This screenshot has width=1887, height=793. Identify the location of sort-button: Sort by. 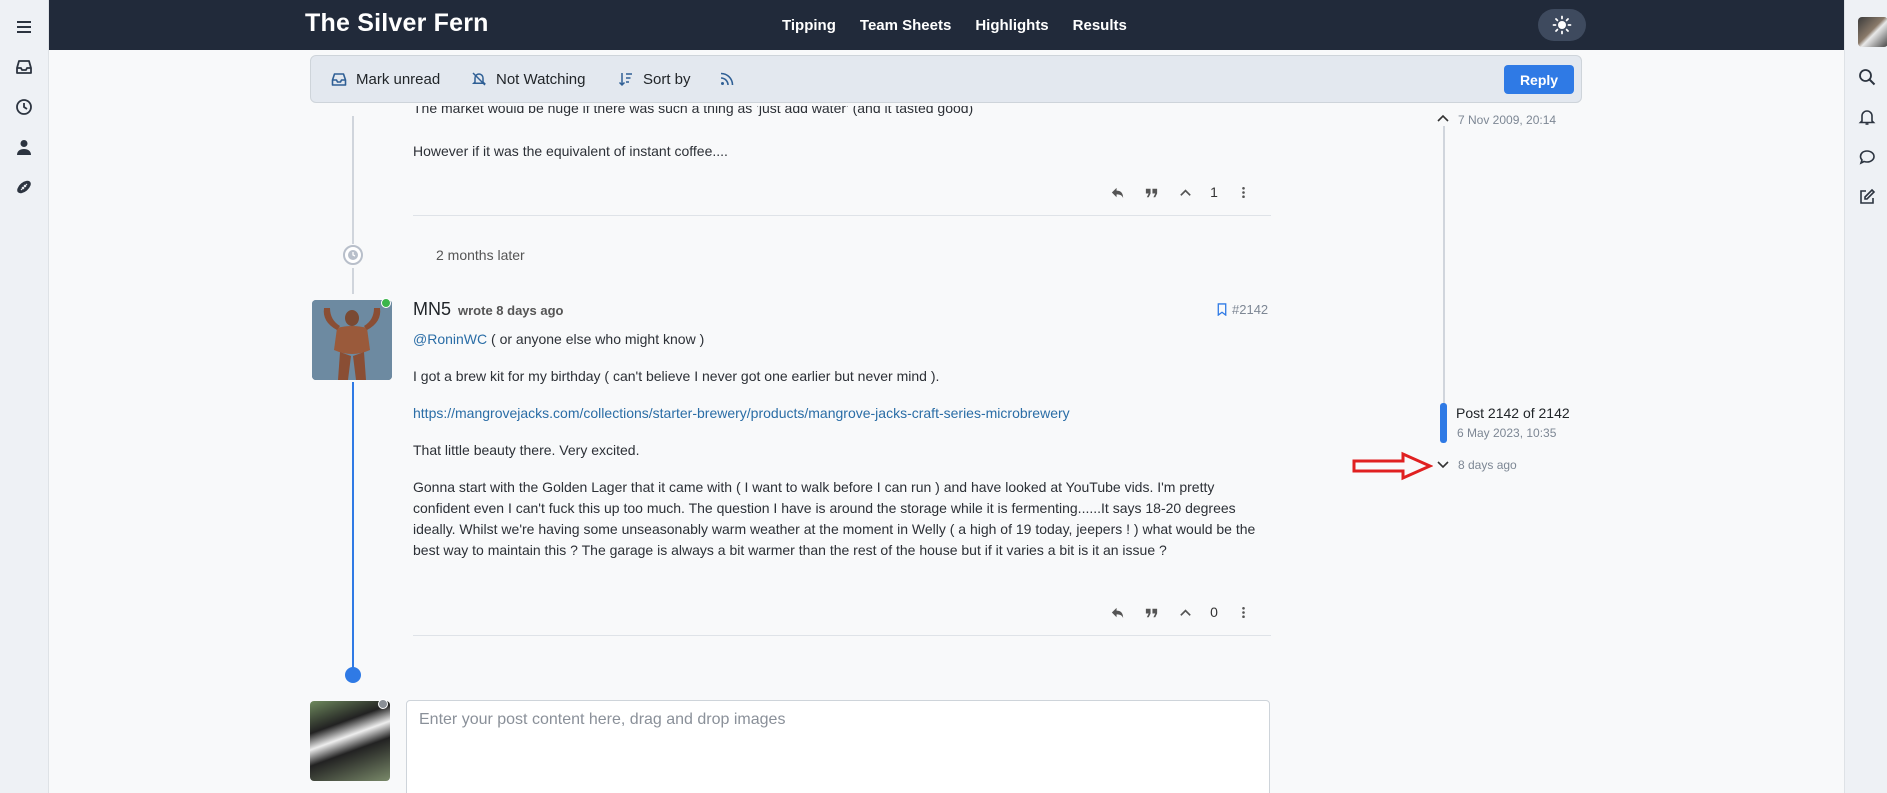
(654, 79).